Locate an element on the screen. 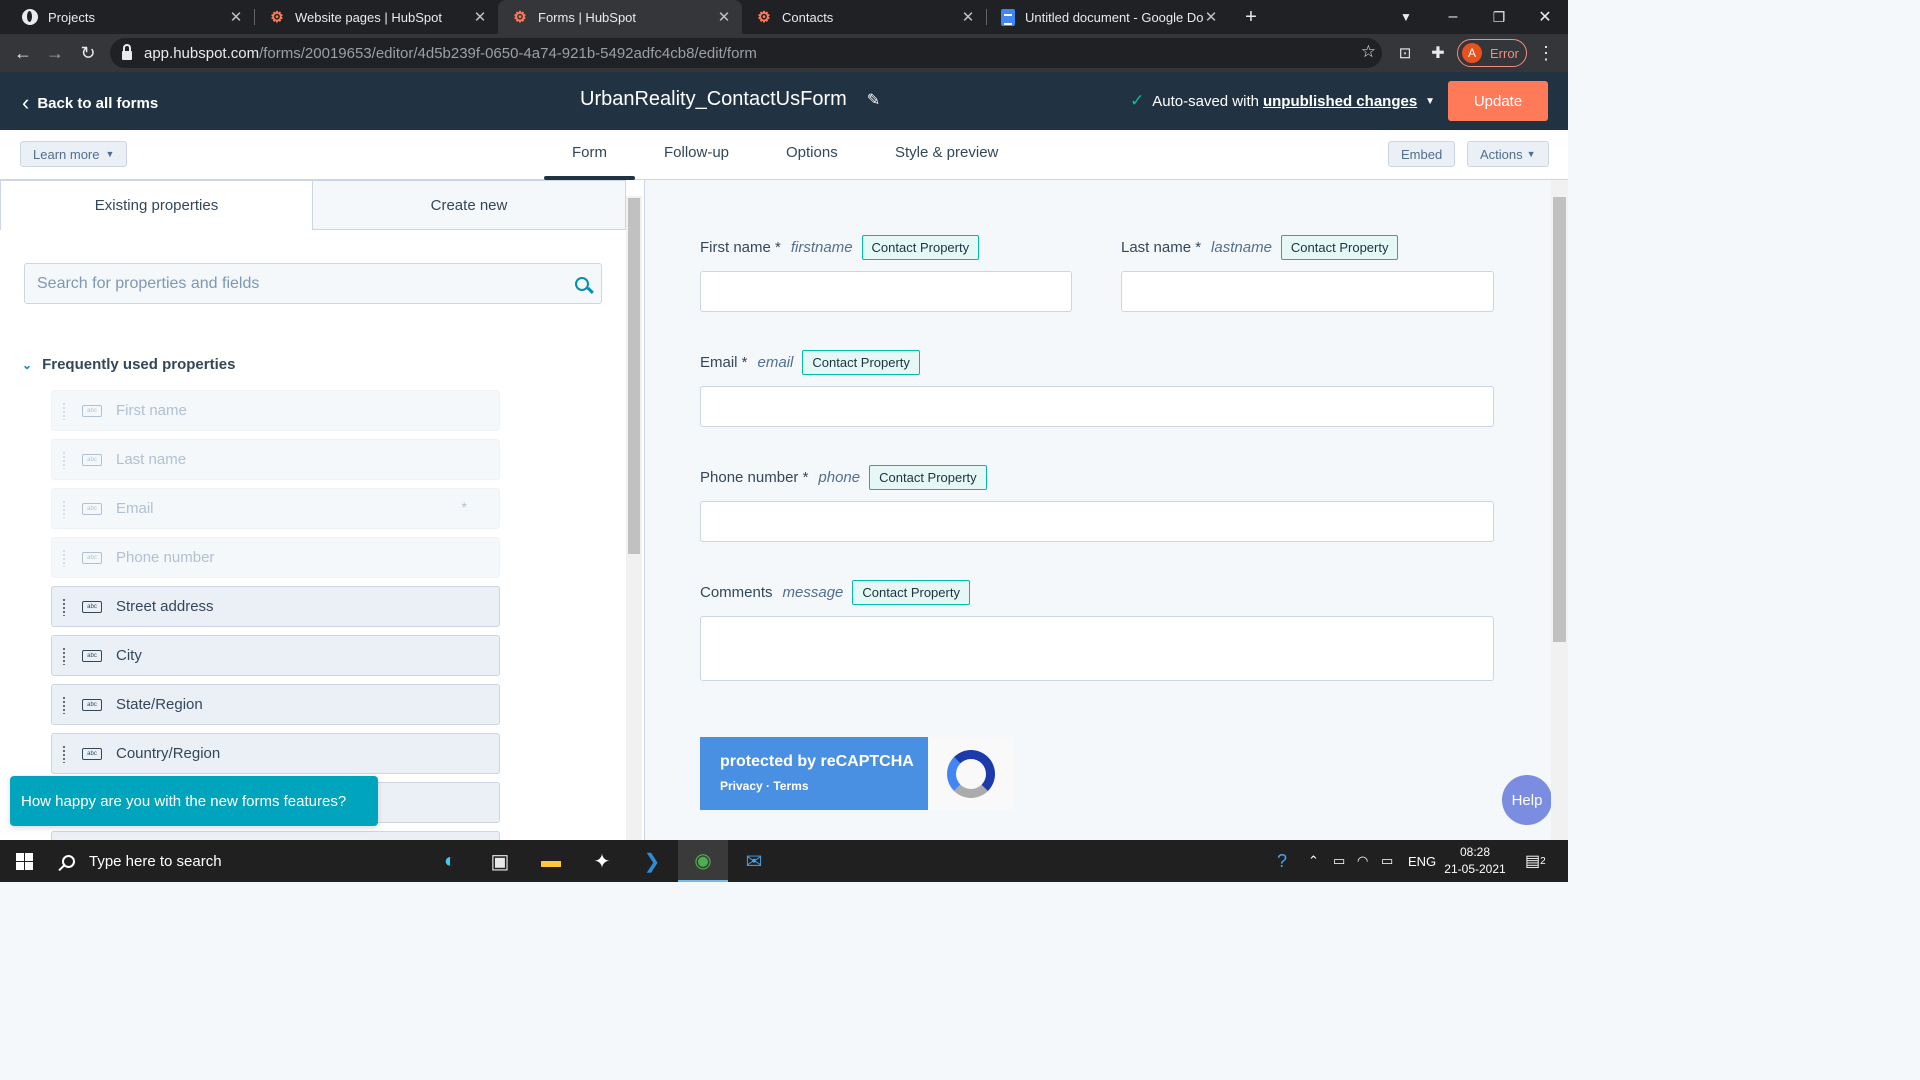 The height and width of the screenshot is (1080, 1920). browser-tab-projects: Projects ✕ is located at coordinates (131, 17).